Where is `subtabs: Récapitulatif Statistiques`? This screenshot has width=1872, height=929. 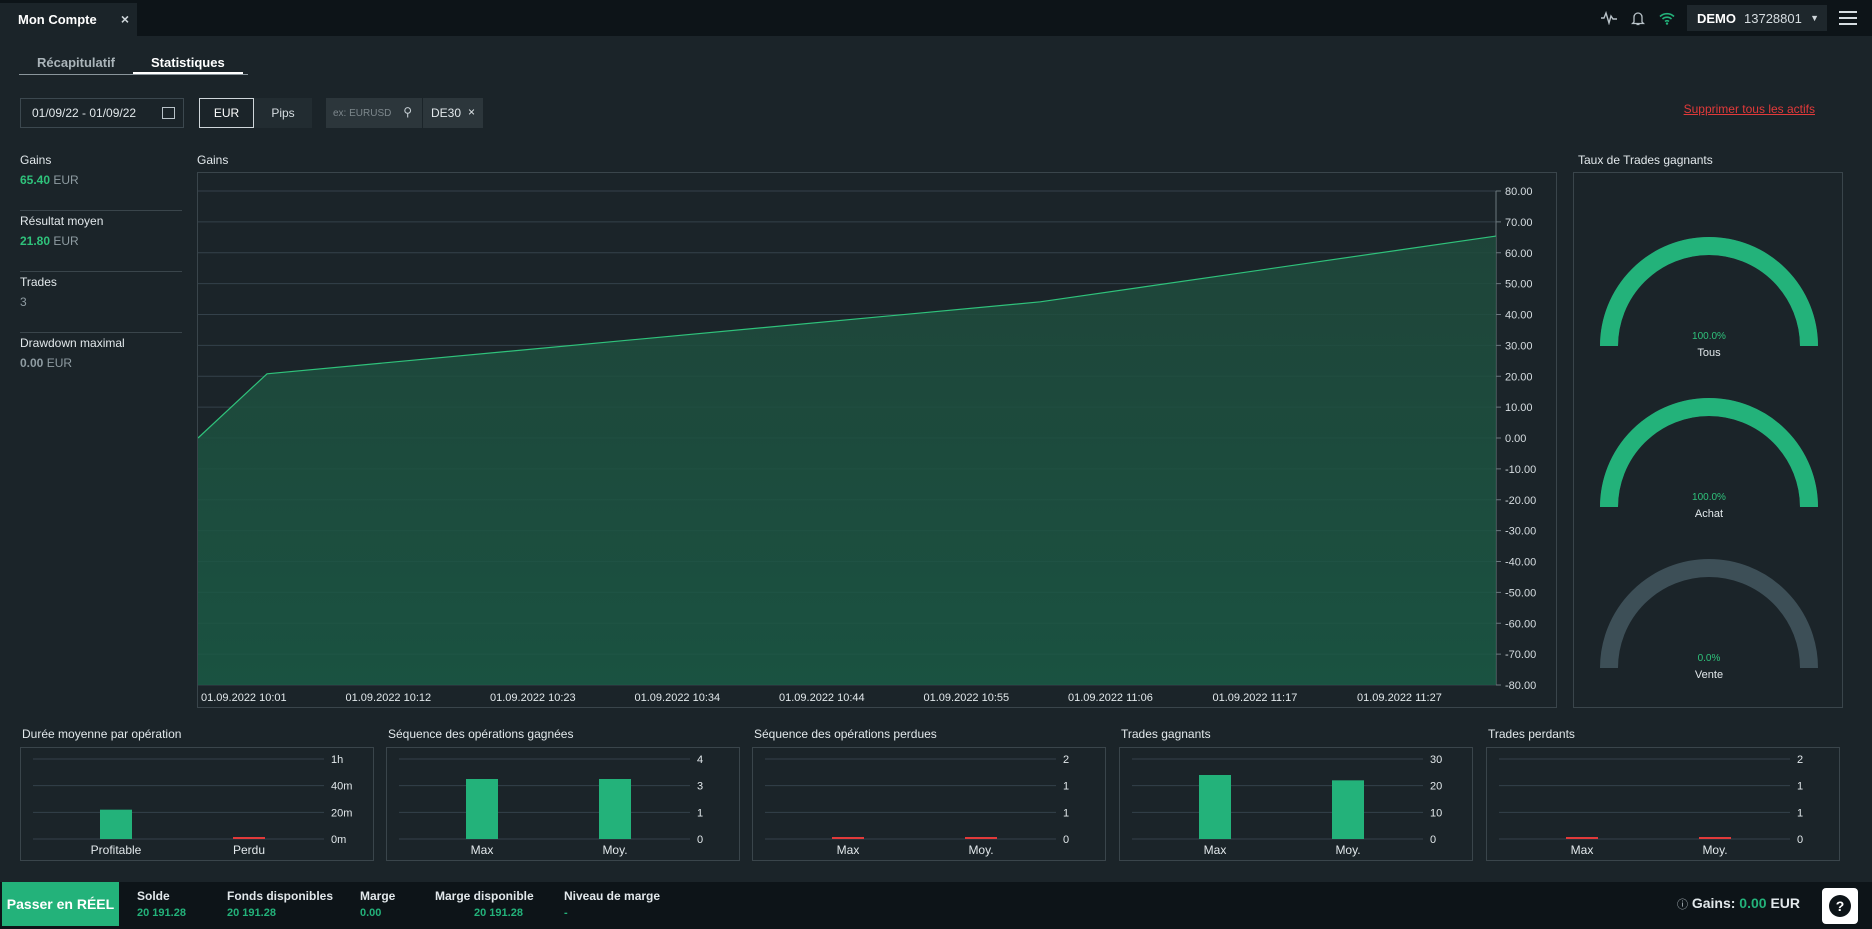 subtabs: Récapitulatif Statistiques is located at coordinates (133, 63).